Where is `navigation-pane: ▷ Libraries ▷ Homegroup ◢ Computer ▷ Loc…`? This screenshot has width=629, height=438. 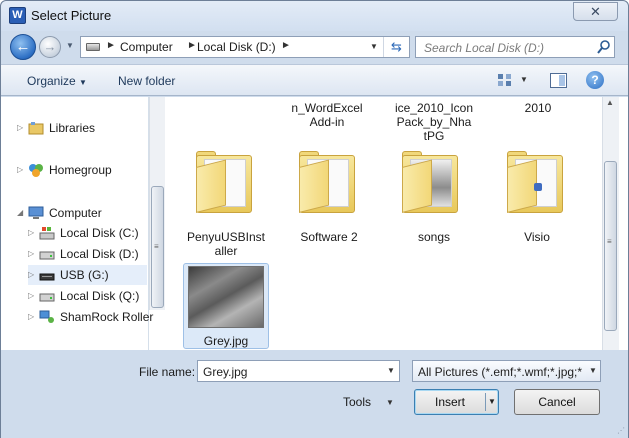
navigation-pane: ▷ Libraries ▷ Homegroup ◢ Computer ▷ Loc… is located at coordinates (77, 223).